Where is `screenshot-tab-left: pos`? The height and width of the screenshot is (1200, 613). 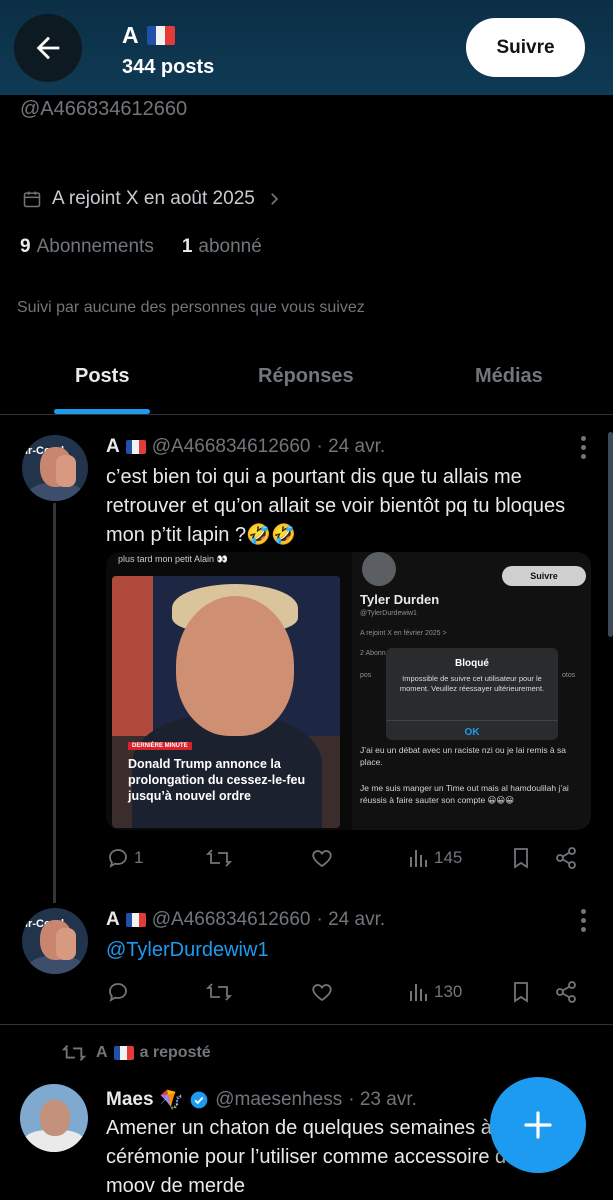 screenshot-tab-left: pos is located at coordinates (366, 675).